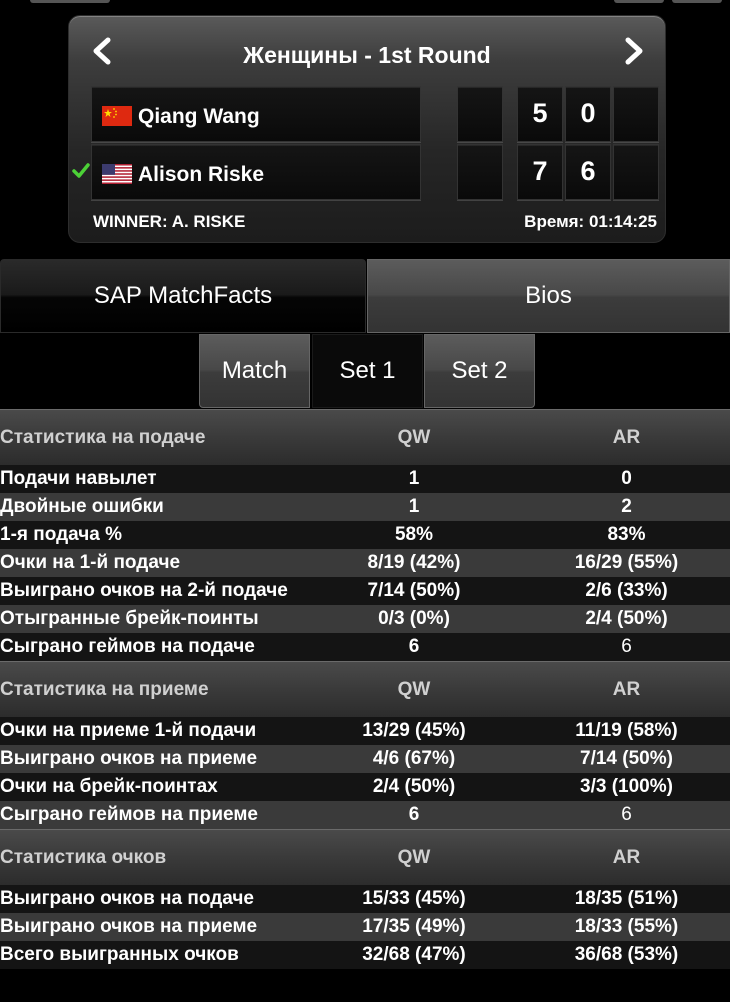  Describe the element at coordinates (70, 1) in the screenshot. I see `top-toolbar-stub-left` at that location.